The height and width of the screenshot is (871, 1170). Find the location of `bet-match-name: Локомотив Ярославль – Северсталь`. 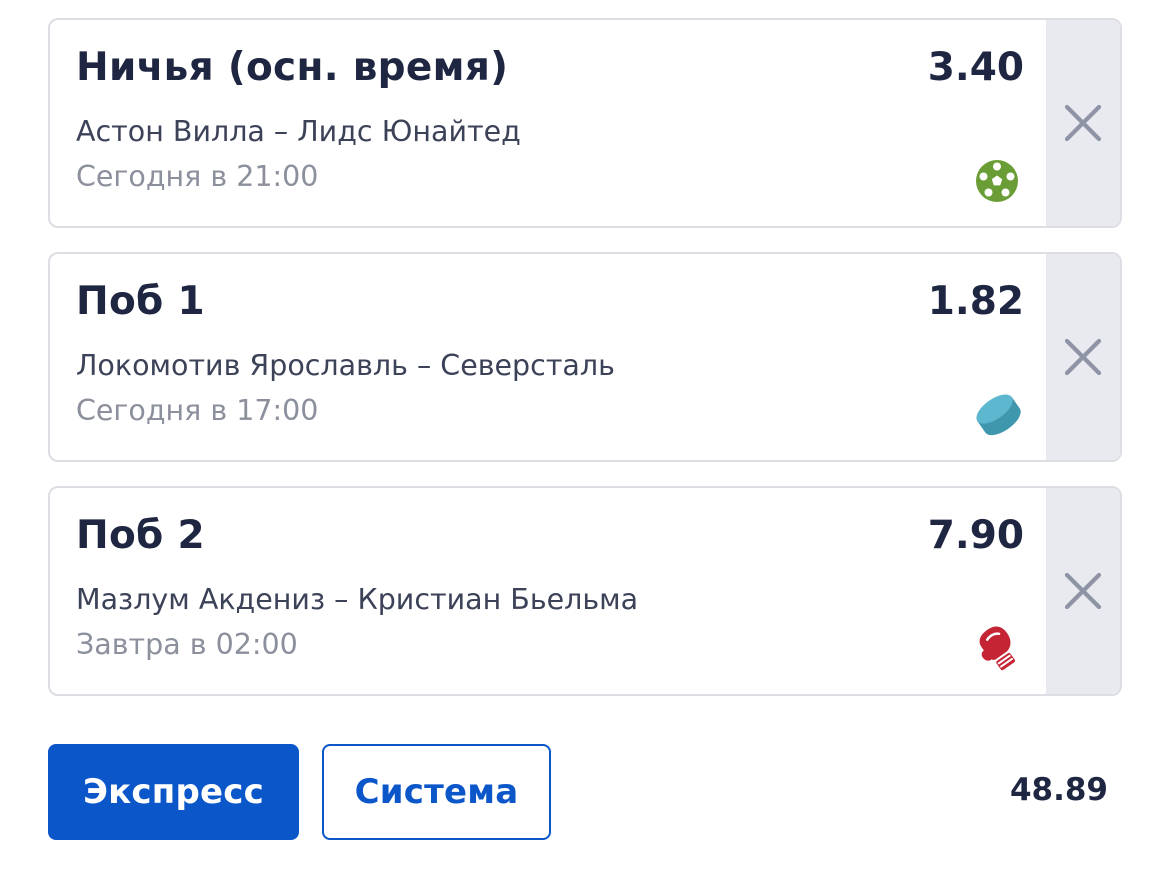

bet-match-name: Локомотив Ярославль – Северсталь is located at coordinates (345, 365).